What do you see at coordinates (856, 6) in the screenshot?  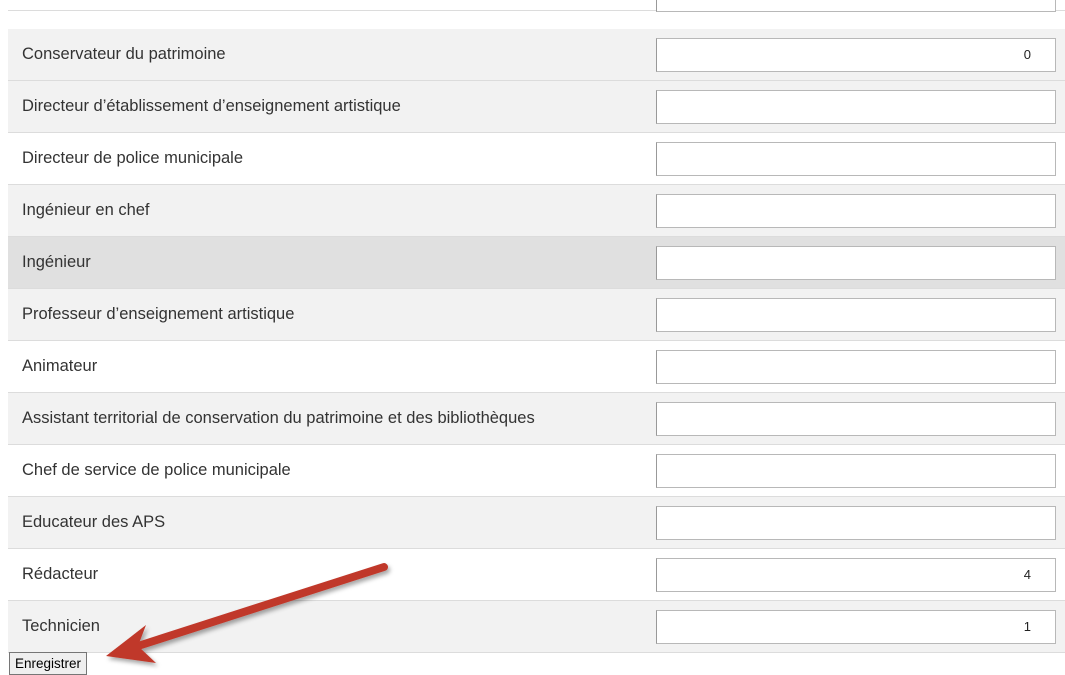 I see `grade-value-input-partial` at bounding box center [856, 6].